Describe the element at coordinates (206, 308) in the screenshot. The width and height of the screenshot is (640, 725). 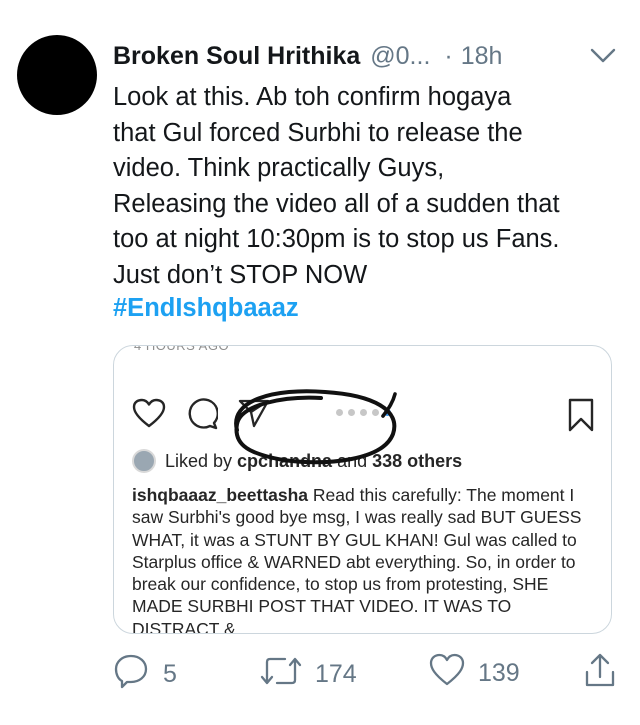
I see `hashtag-link: #EndIshqbaaaz` at that location.